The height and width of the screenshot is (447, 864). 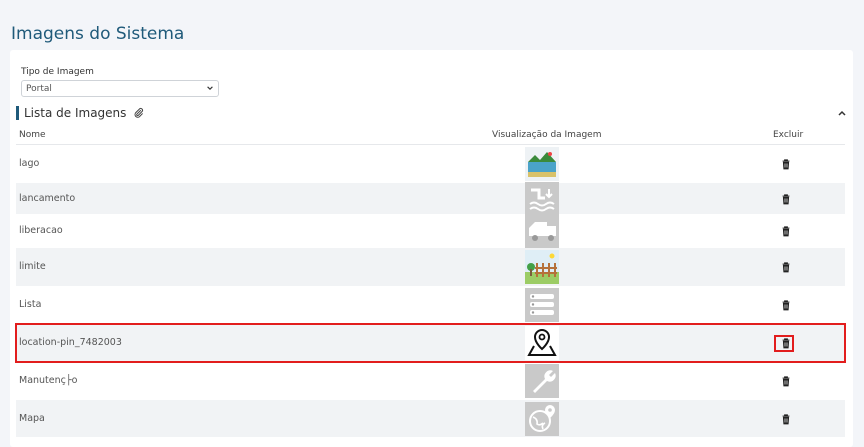 I want to click on table-row: liberacao, so click(x=430, y=231).